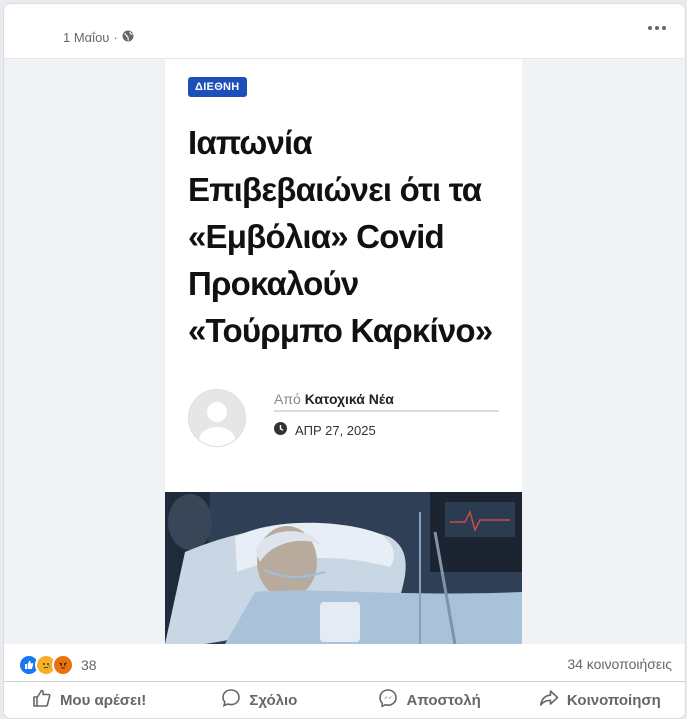 The image size is (687, 719). Describe the element at coordinates (128, 37) in the screenshot. I see `globe-icon` at that location.